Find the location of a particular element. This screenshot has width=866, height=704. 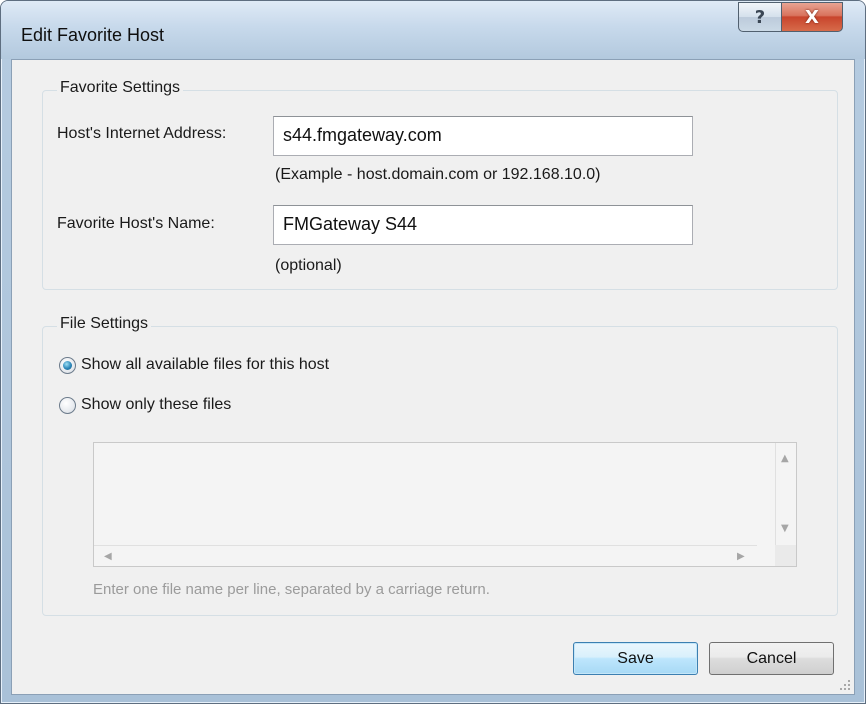

host-name-label: Favorite Host's Name: is located at coordinates (136, 223).